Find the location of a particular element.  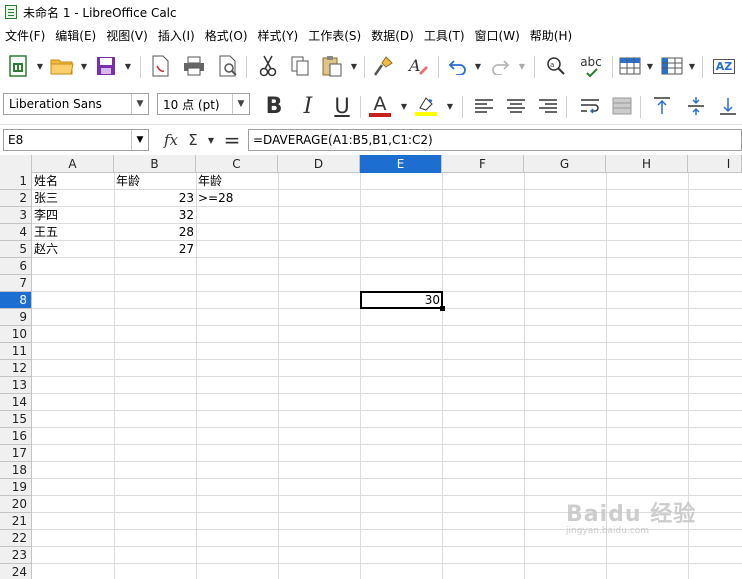

row-dropdown-icon: ▼ is located at coordinates (650, 66).